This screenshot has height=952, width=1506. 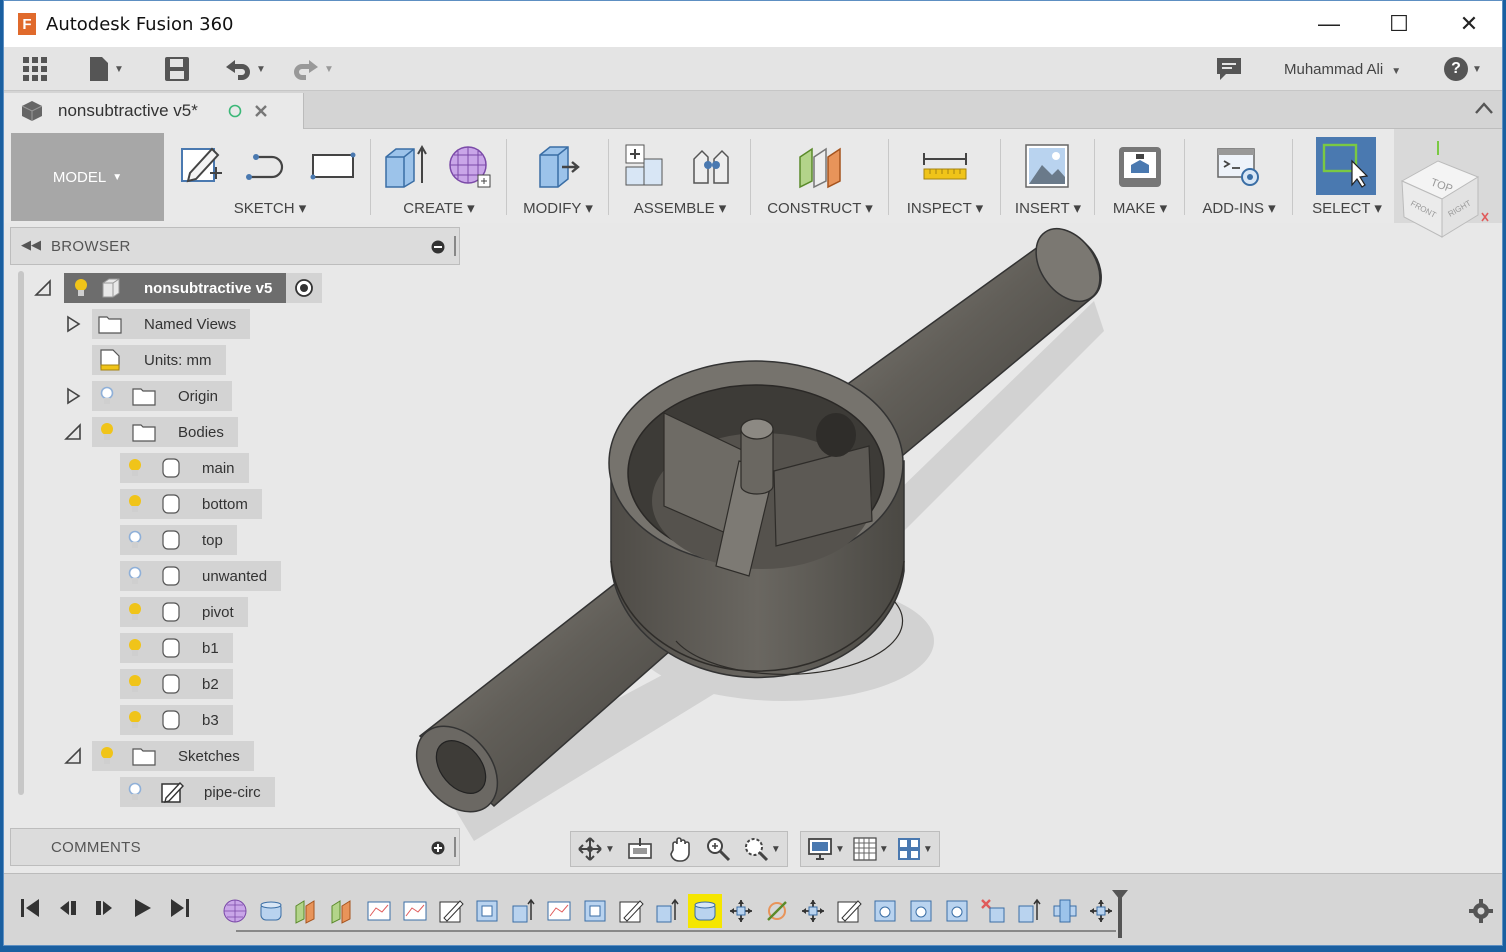 I want to click on sketch-group: SKETCH ▾, so click(x=270, y=176).